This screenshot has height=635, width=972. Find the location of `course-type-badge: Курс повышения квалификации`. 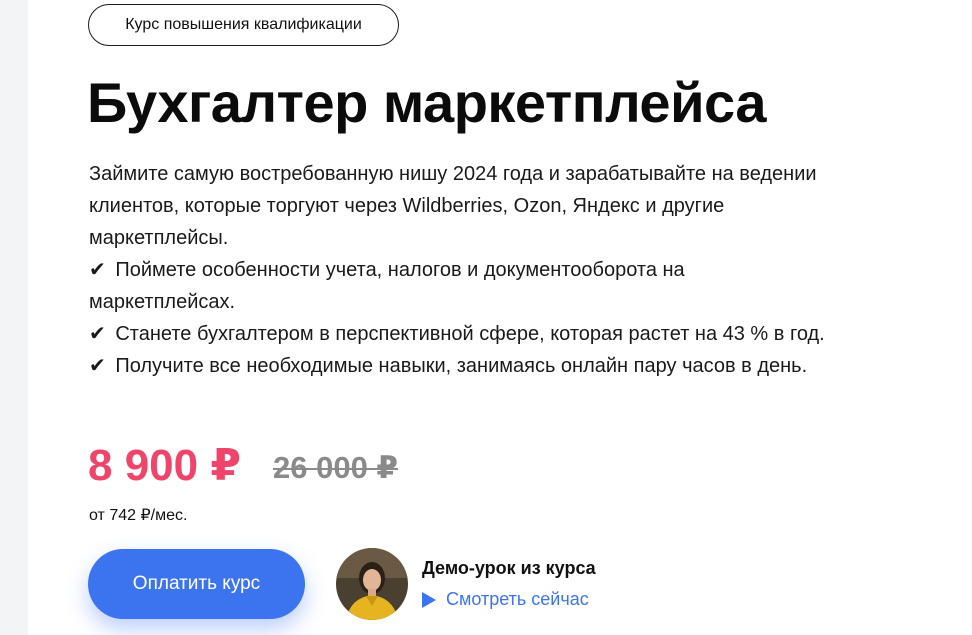

course-type-badge: Курс повышения квалификации is located at coordinates (243, 25).